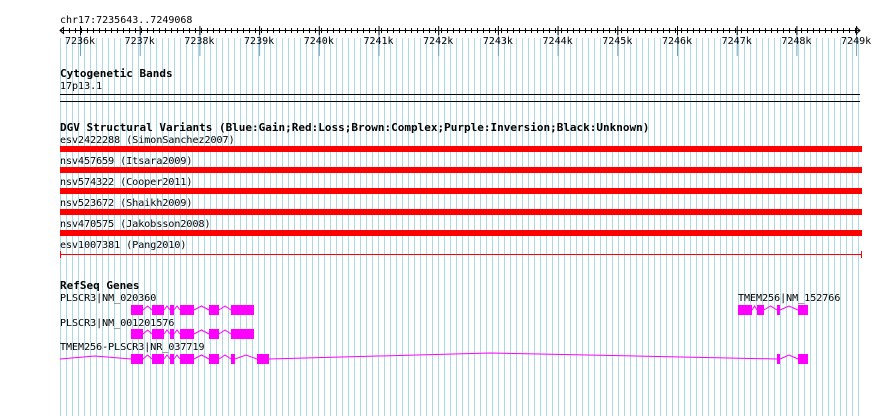 The image size is (890, 416). I want to click on gene-label: TMEM256|NM_152766, so click(789, 298).